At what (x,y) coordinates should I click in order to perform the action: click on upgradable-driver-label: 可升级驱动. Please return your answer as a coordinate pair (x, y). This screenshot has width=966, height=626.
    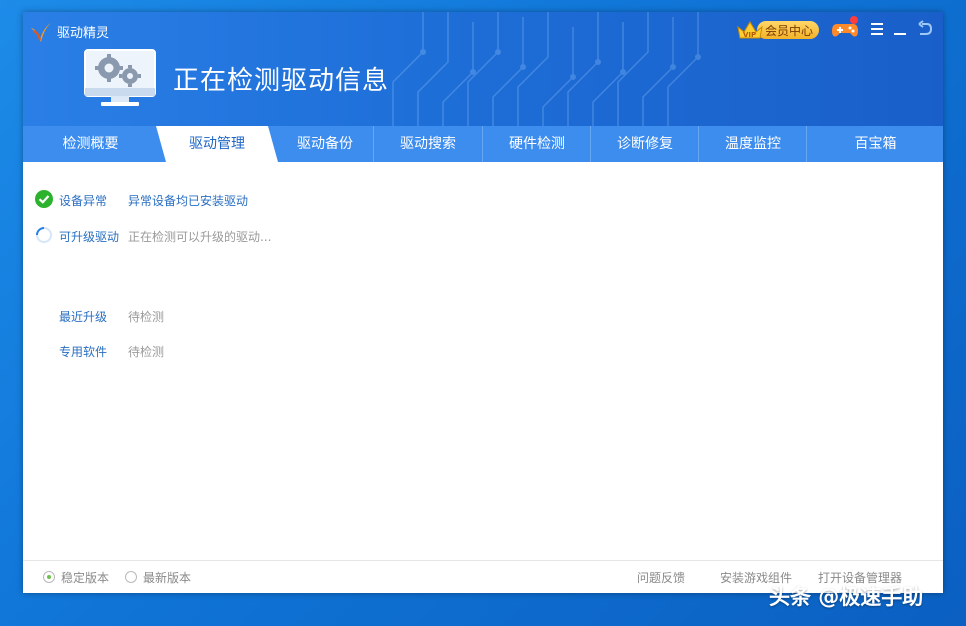
    Looking at the image, I should click on (89, 237).